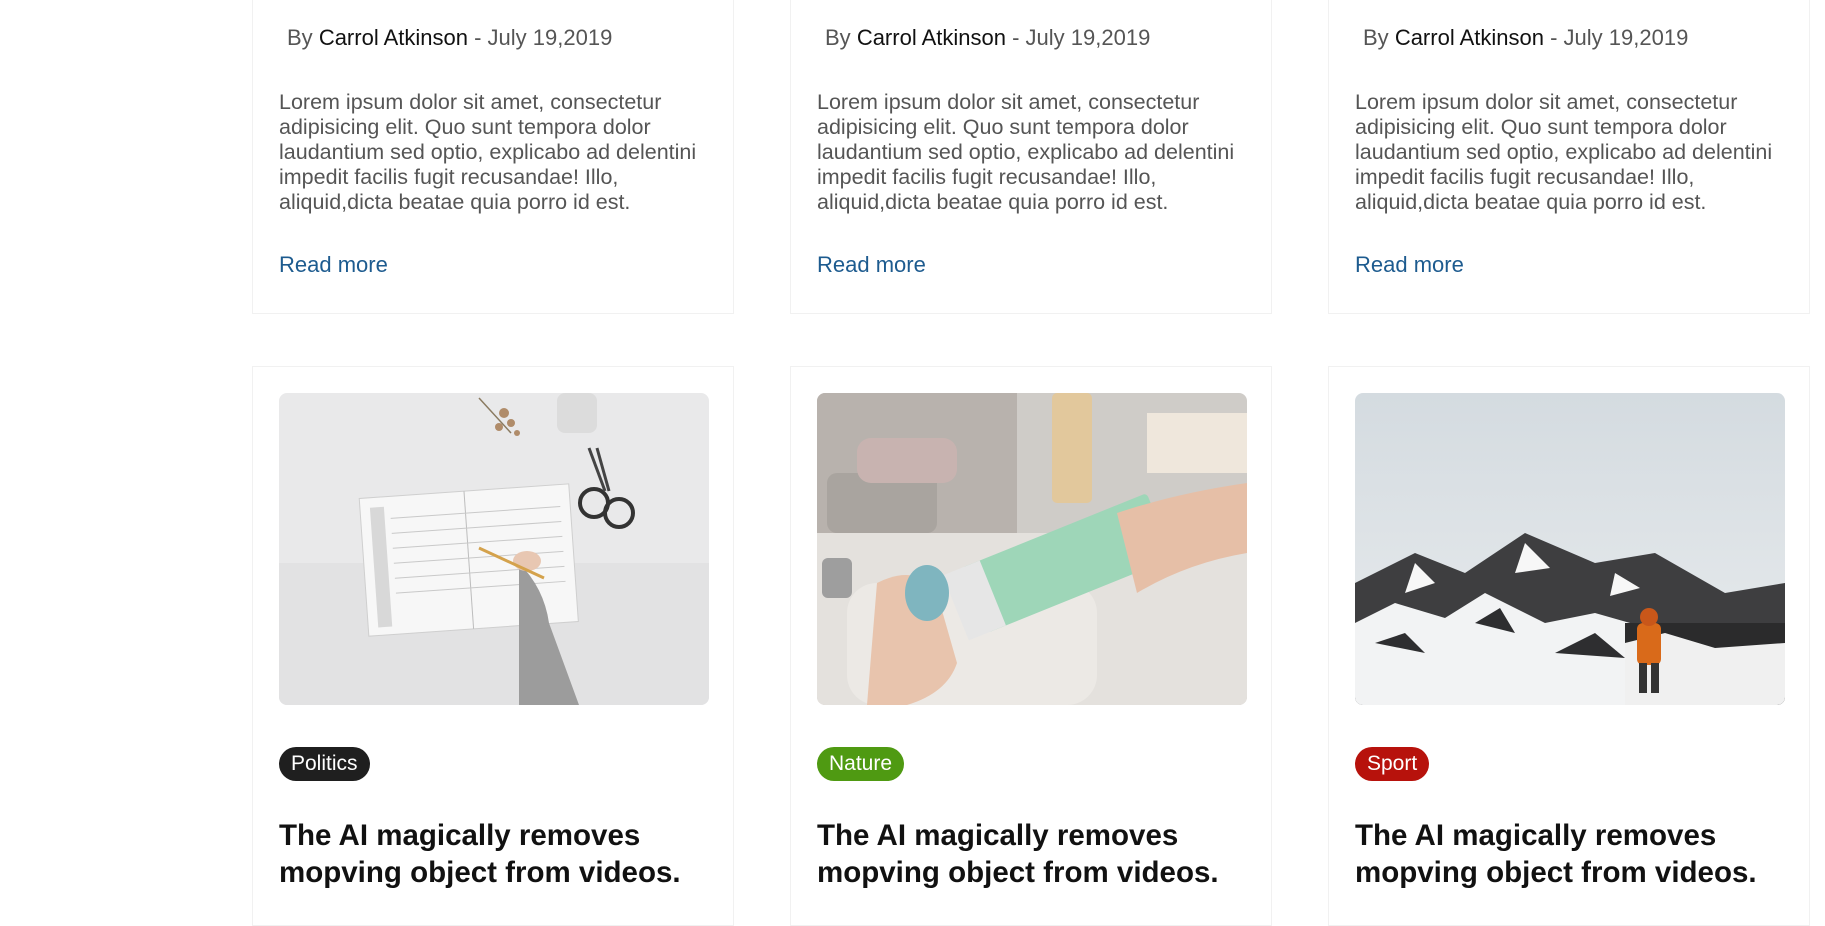  What do you see at coordinates (1392, 764) in the screenshot?
I see `category-badge-sport: Sport` at bounding box center [1392, 764].